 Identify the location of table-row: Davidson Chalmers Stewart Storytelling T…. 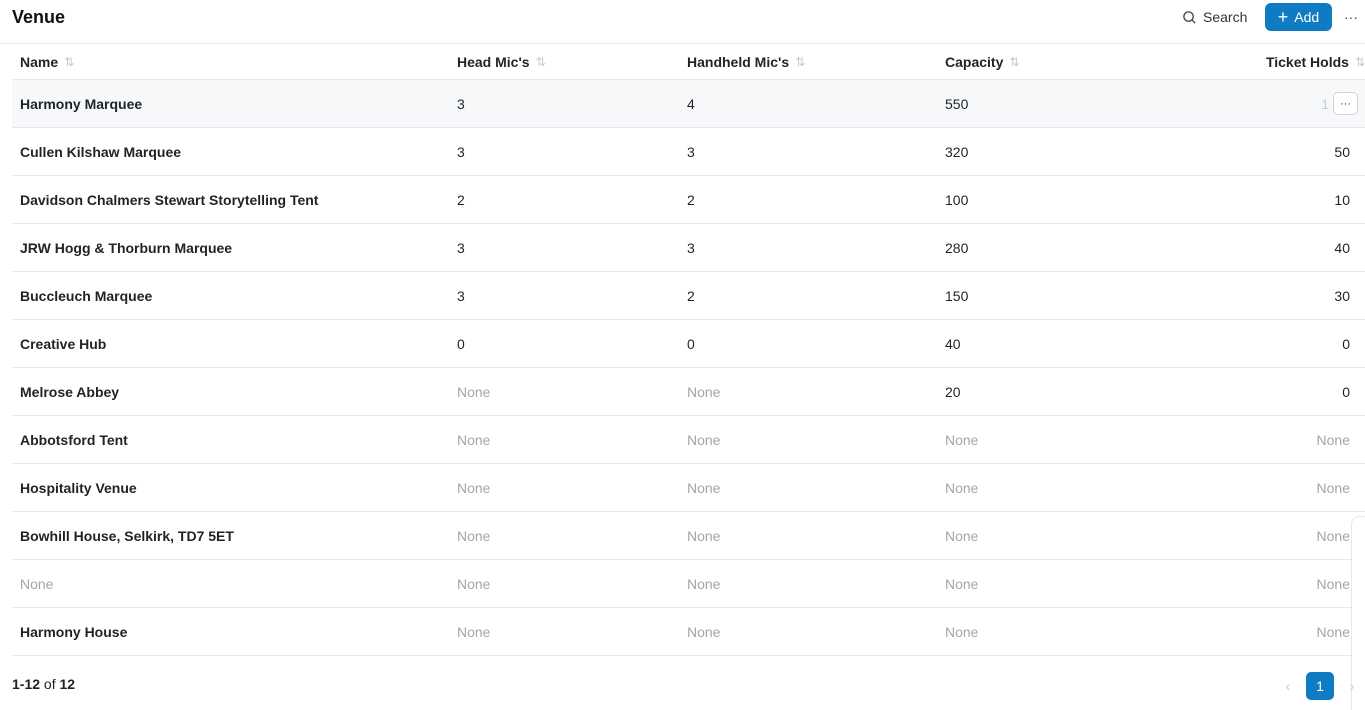
(688, 200).